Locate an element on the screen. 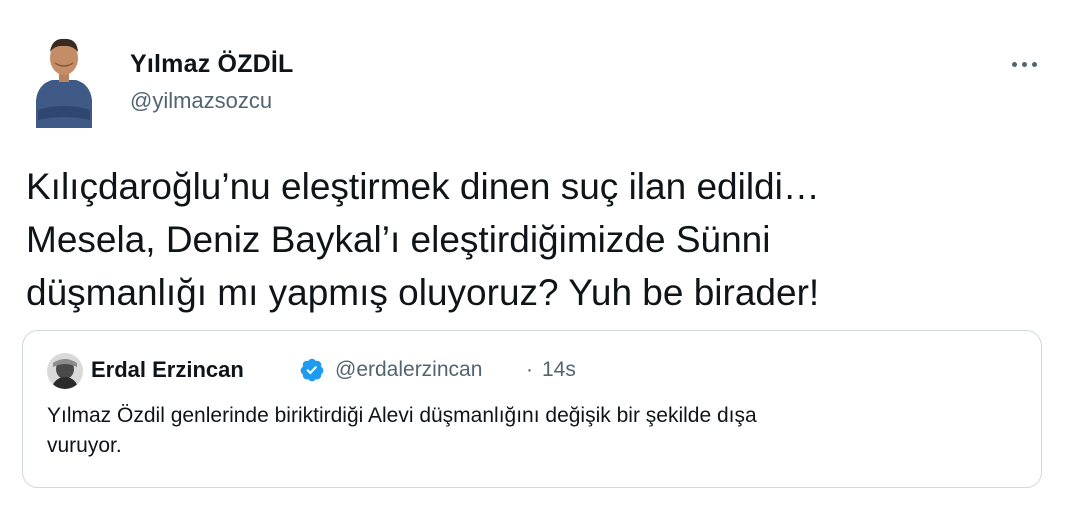 This screenshot has width=1080, height=520. author-handle: @yilmazsozcu is located at coordinates (201, 101).